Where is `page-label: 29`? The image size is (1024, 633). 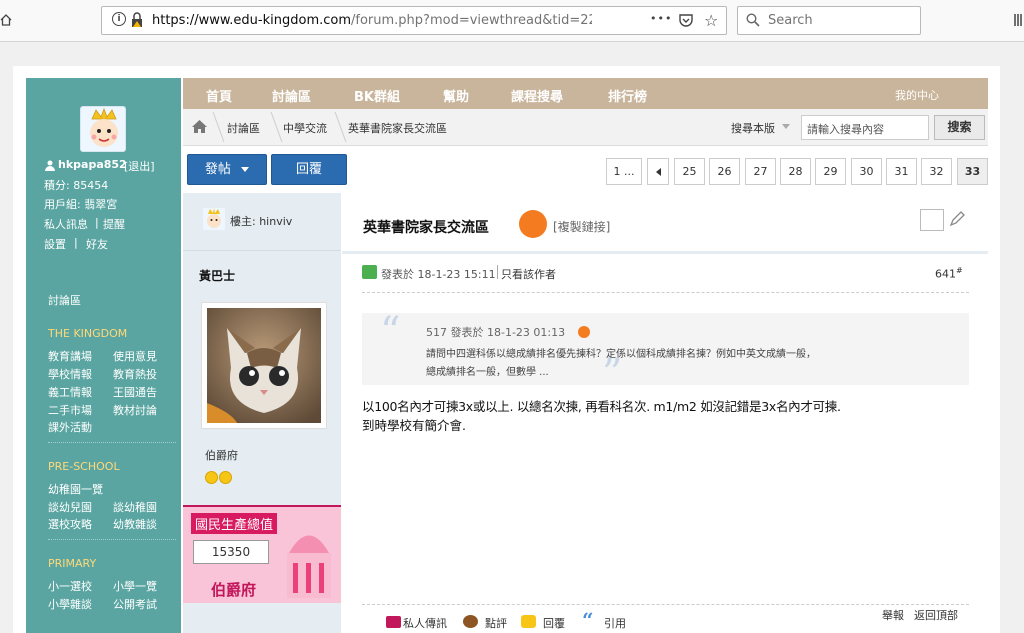 page-label: 29 is located at coordinates (830, 171).